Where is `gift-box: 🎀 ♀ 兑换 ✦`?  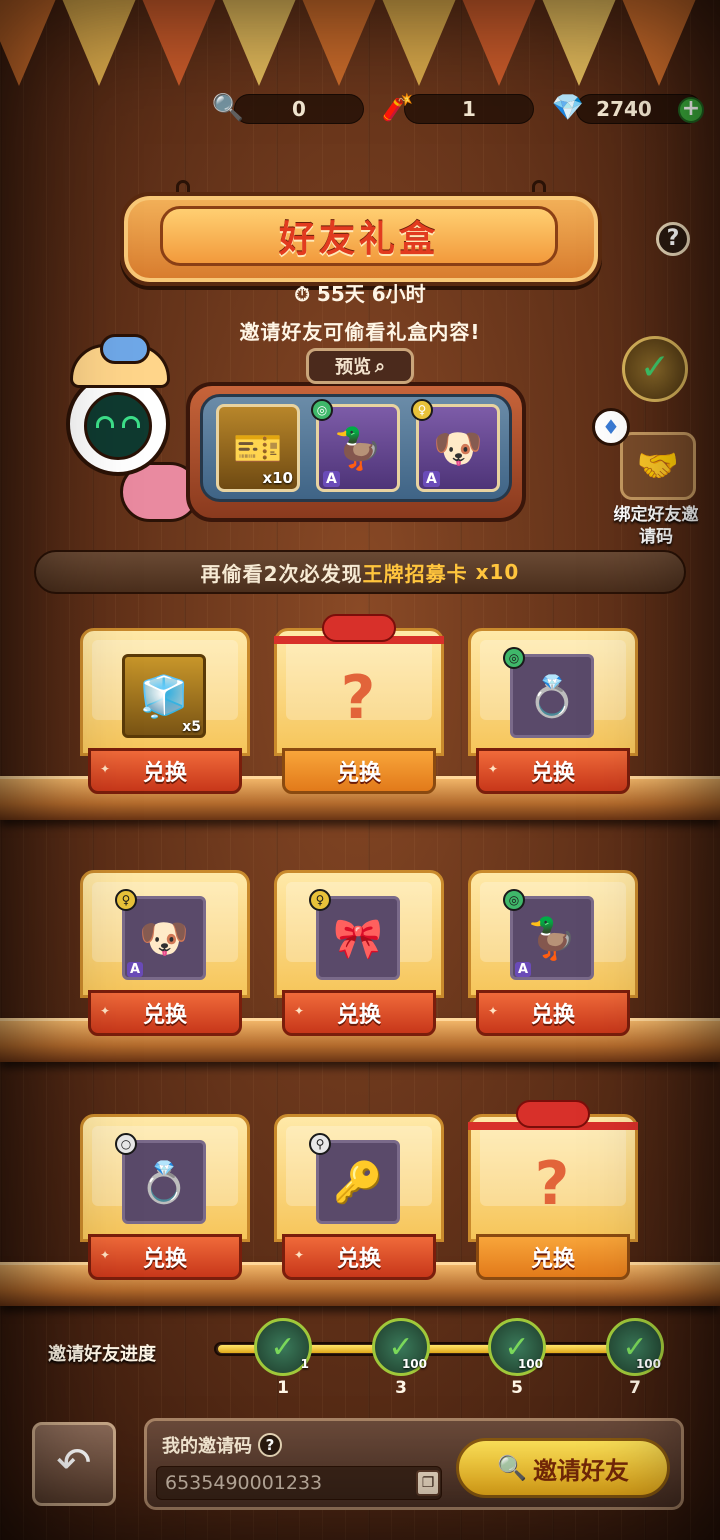
gift-box: 🎀 ♀ 兑换 ✦ is located at coordinates (359, 956).